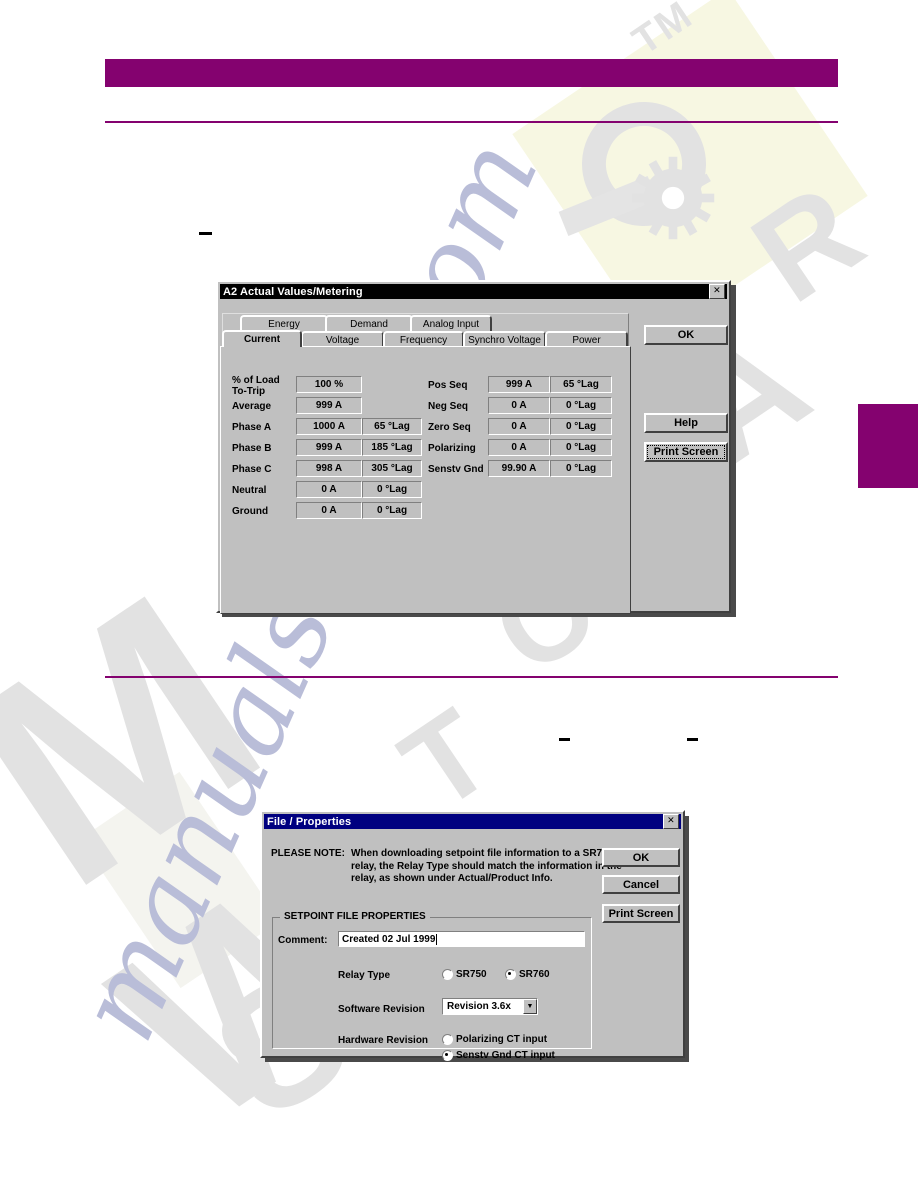  I want to click on dialog1-ok-button: OK, so click(686, 335).